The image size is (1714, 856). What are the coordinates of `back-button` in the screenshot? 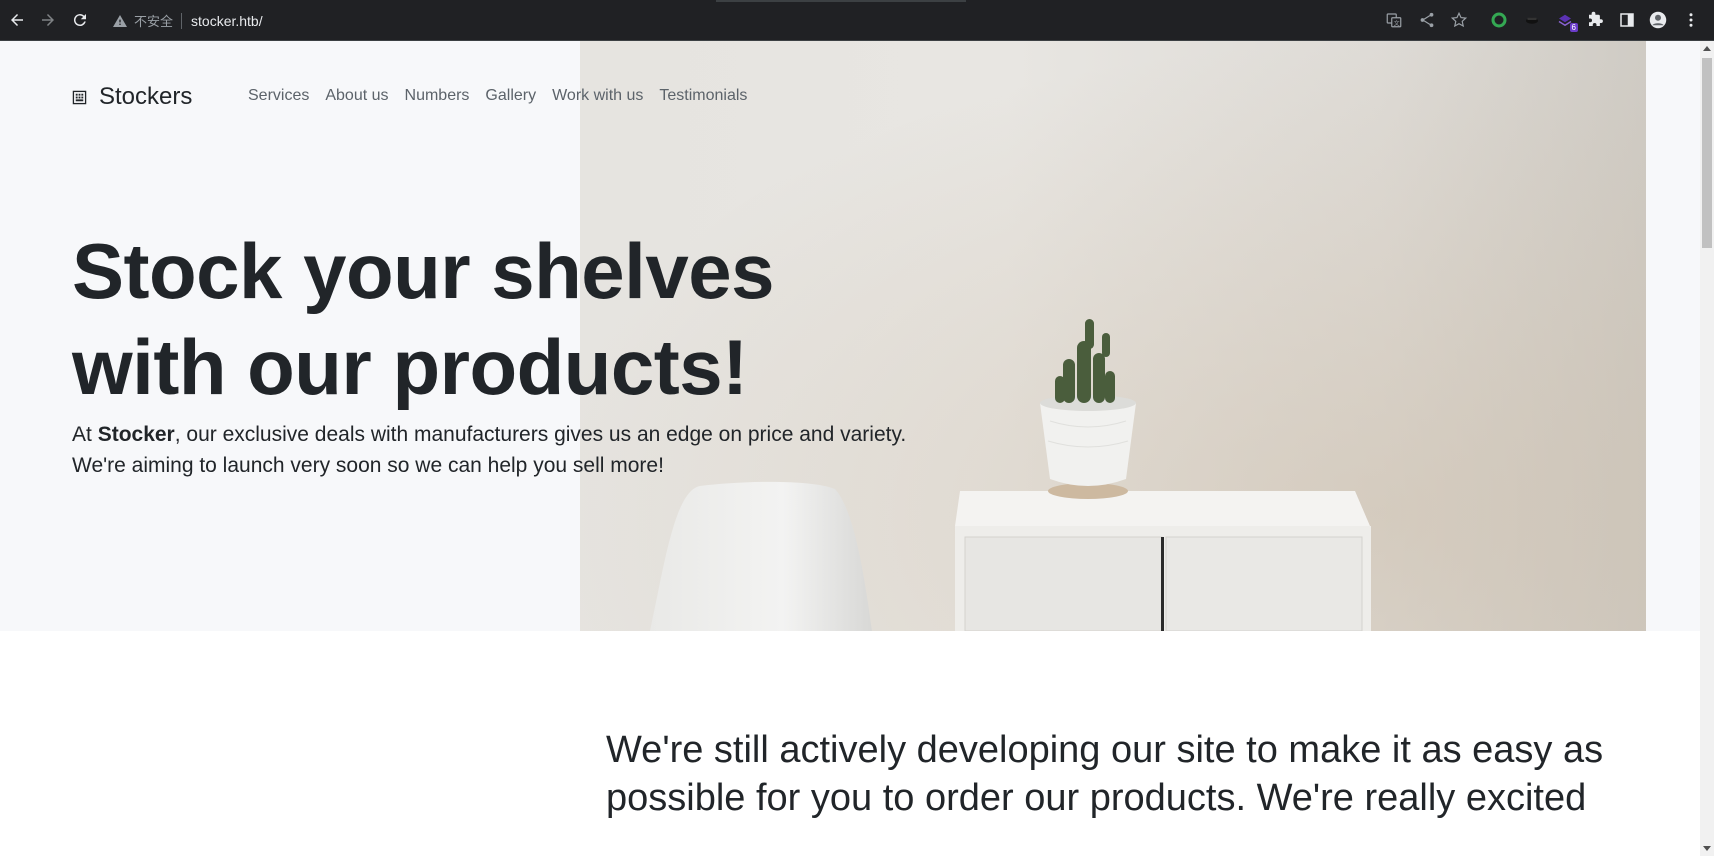 It's located at (17, 20).